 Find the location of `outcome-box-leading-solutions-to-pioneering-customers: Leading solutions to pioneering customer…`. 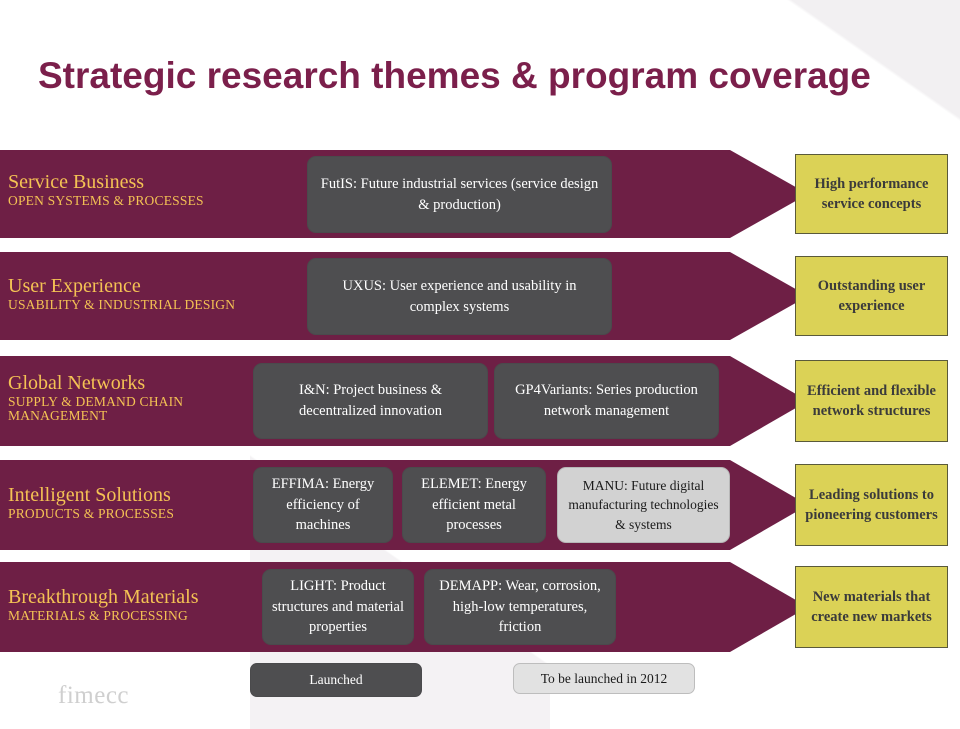

outcome-box-leading-solutions-to-pioneering-customers: Leading solutions to pioneering customer… is located at coordinates (871, 505).